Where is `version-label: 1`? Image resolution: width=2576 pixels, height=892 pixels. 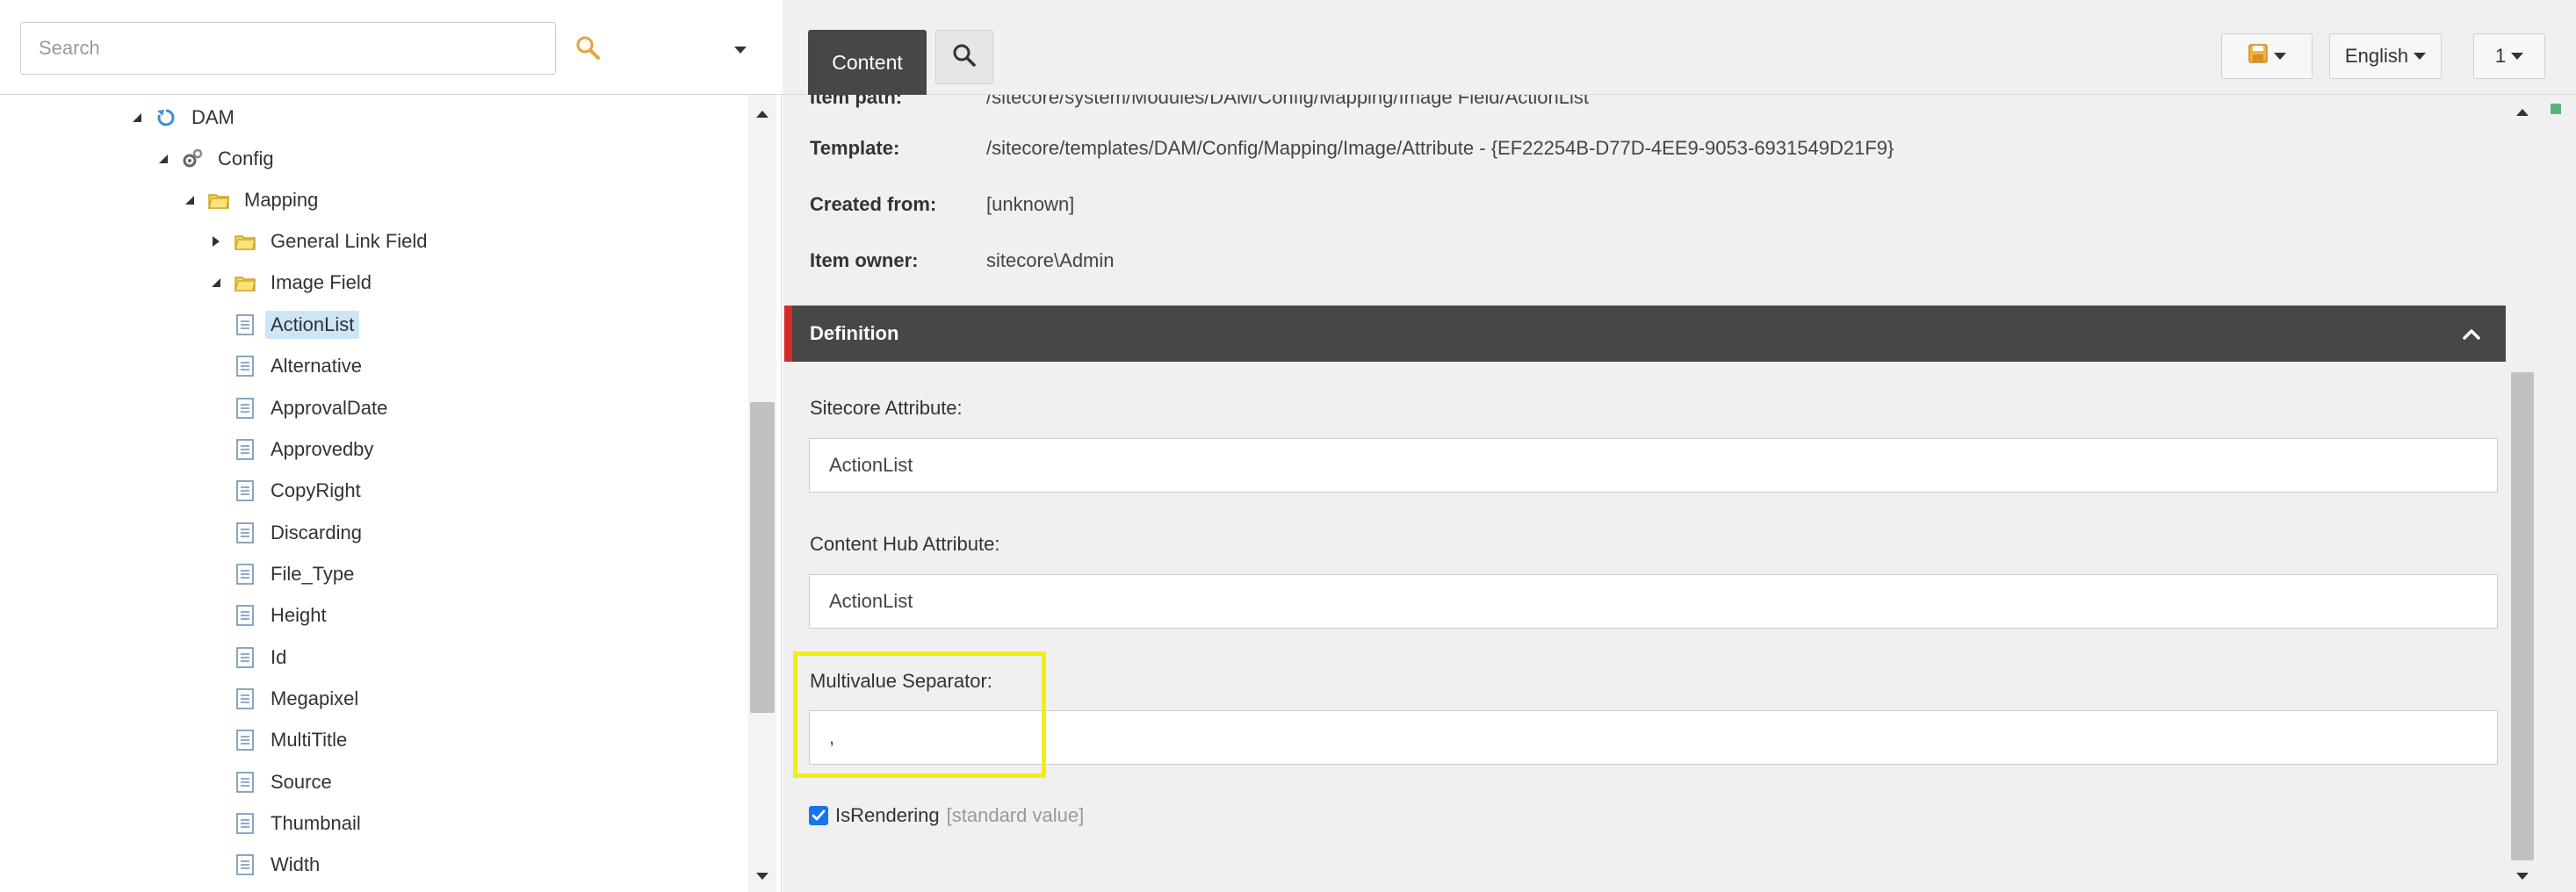 version-label: 1 is located at coordinates (2500, 56).